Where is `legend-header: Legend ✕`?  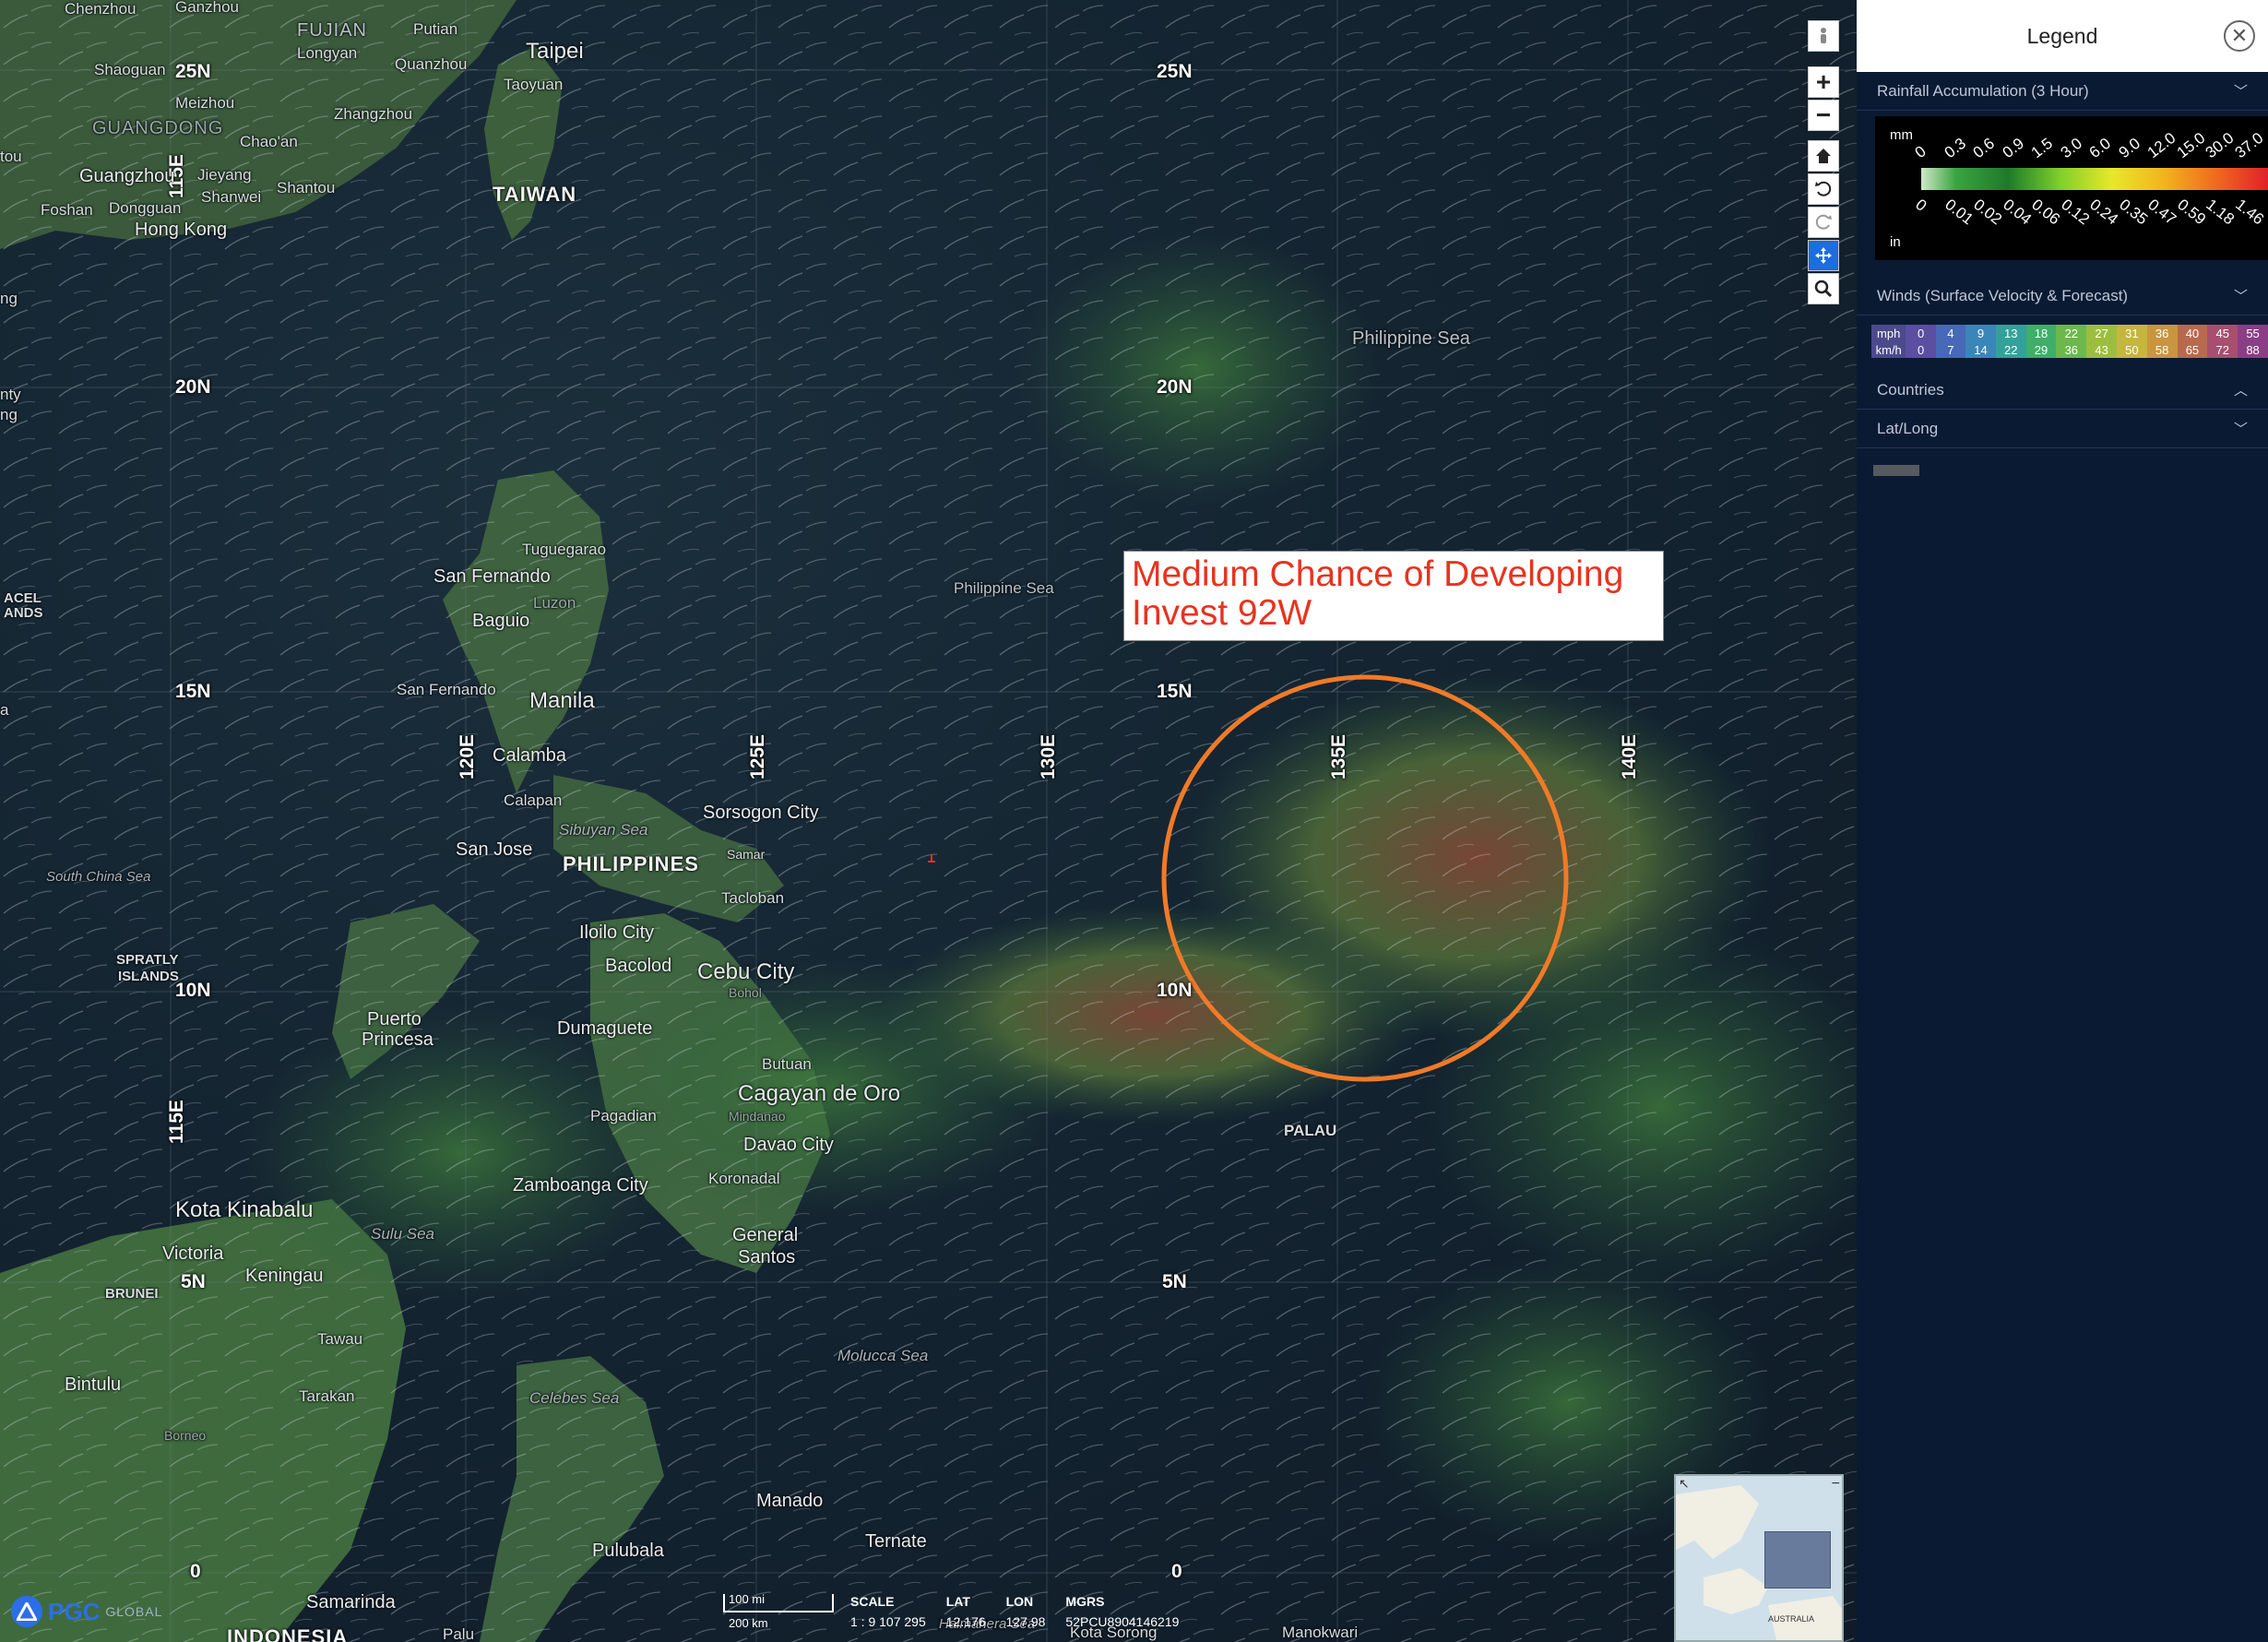
legend-header: Legend ✕ is located at coordinates (2062, 36).